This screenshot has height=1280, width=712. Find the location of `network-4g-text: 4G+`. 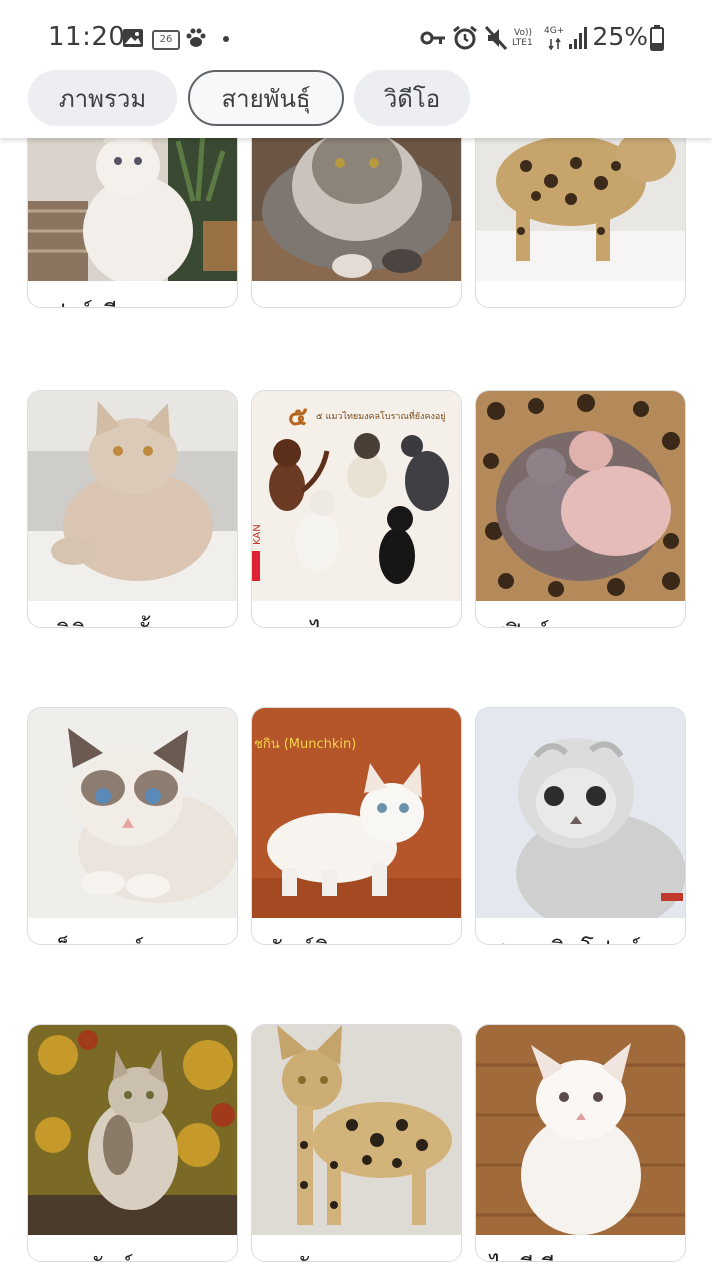

network-4g-text: 4G+ is located at coordinates (554, 31).